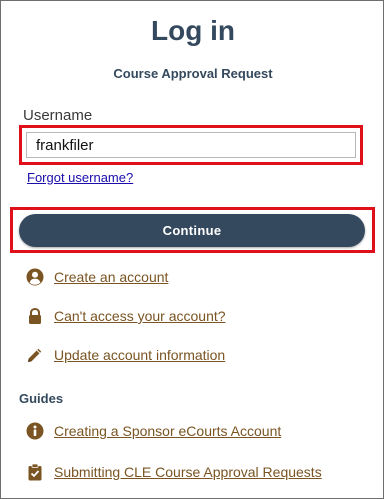  What do you see at coordinates (35, 355) in the screenshot?
I see `pencil-icon` at bounding box center [35, 355].